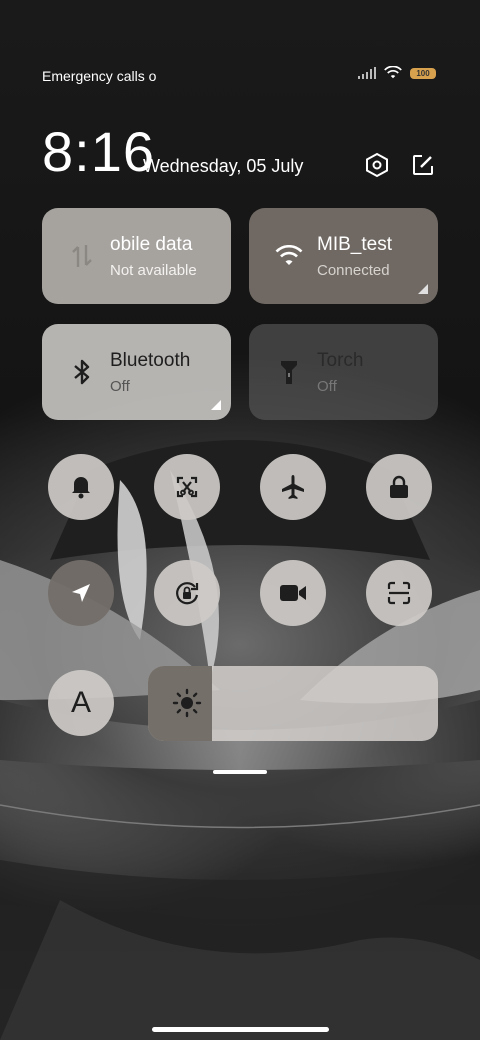  I want to click on home-gesture-bar, so click(240, 1029).